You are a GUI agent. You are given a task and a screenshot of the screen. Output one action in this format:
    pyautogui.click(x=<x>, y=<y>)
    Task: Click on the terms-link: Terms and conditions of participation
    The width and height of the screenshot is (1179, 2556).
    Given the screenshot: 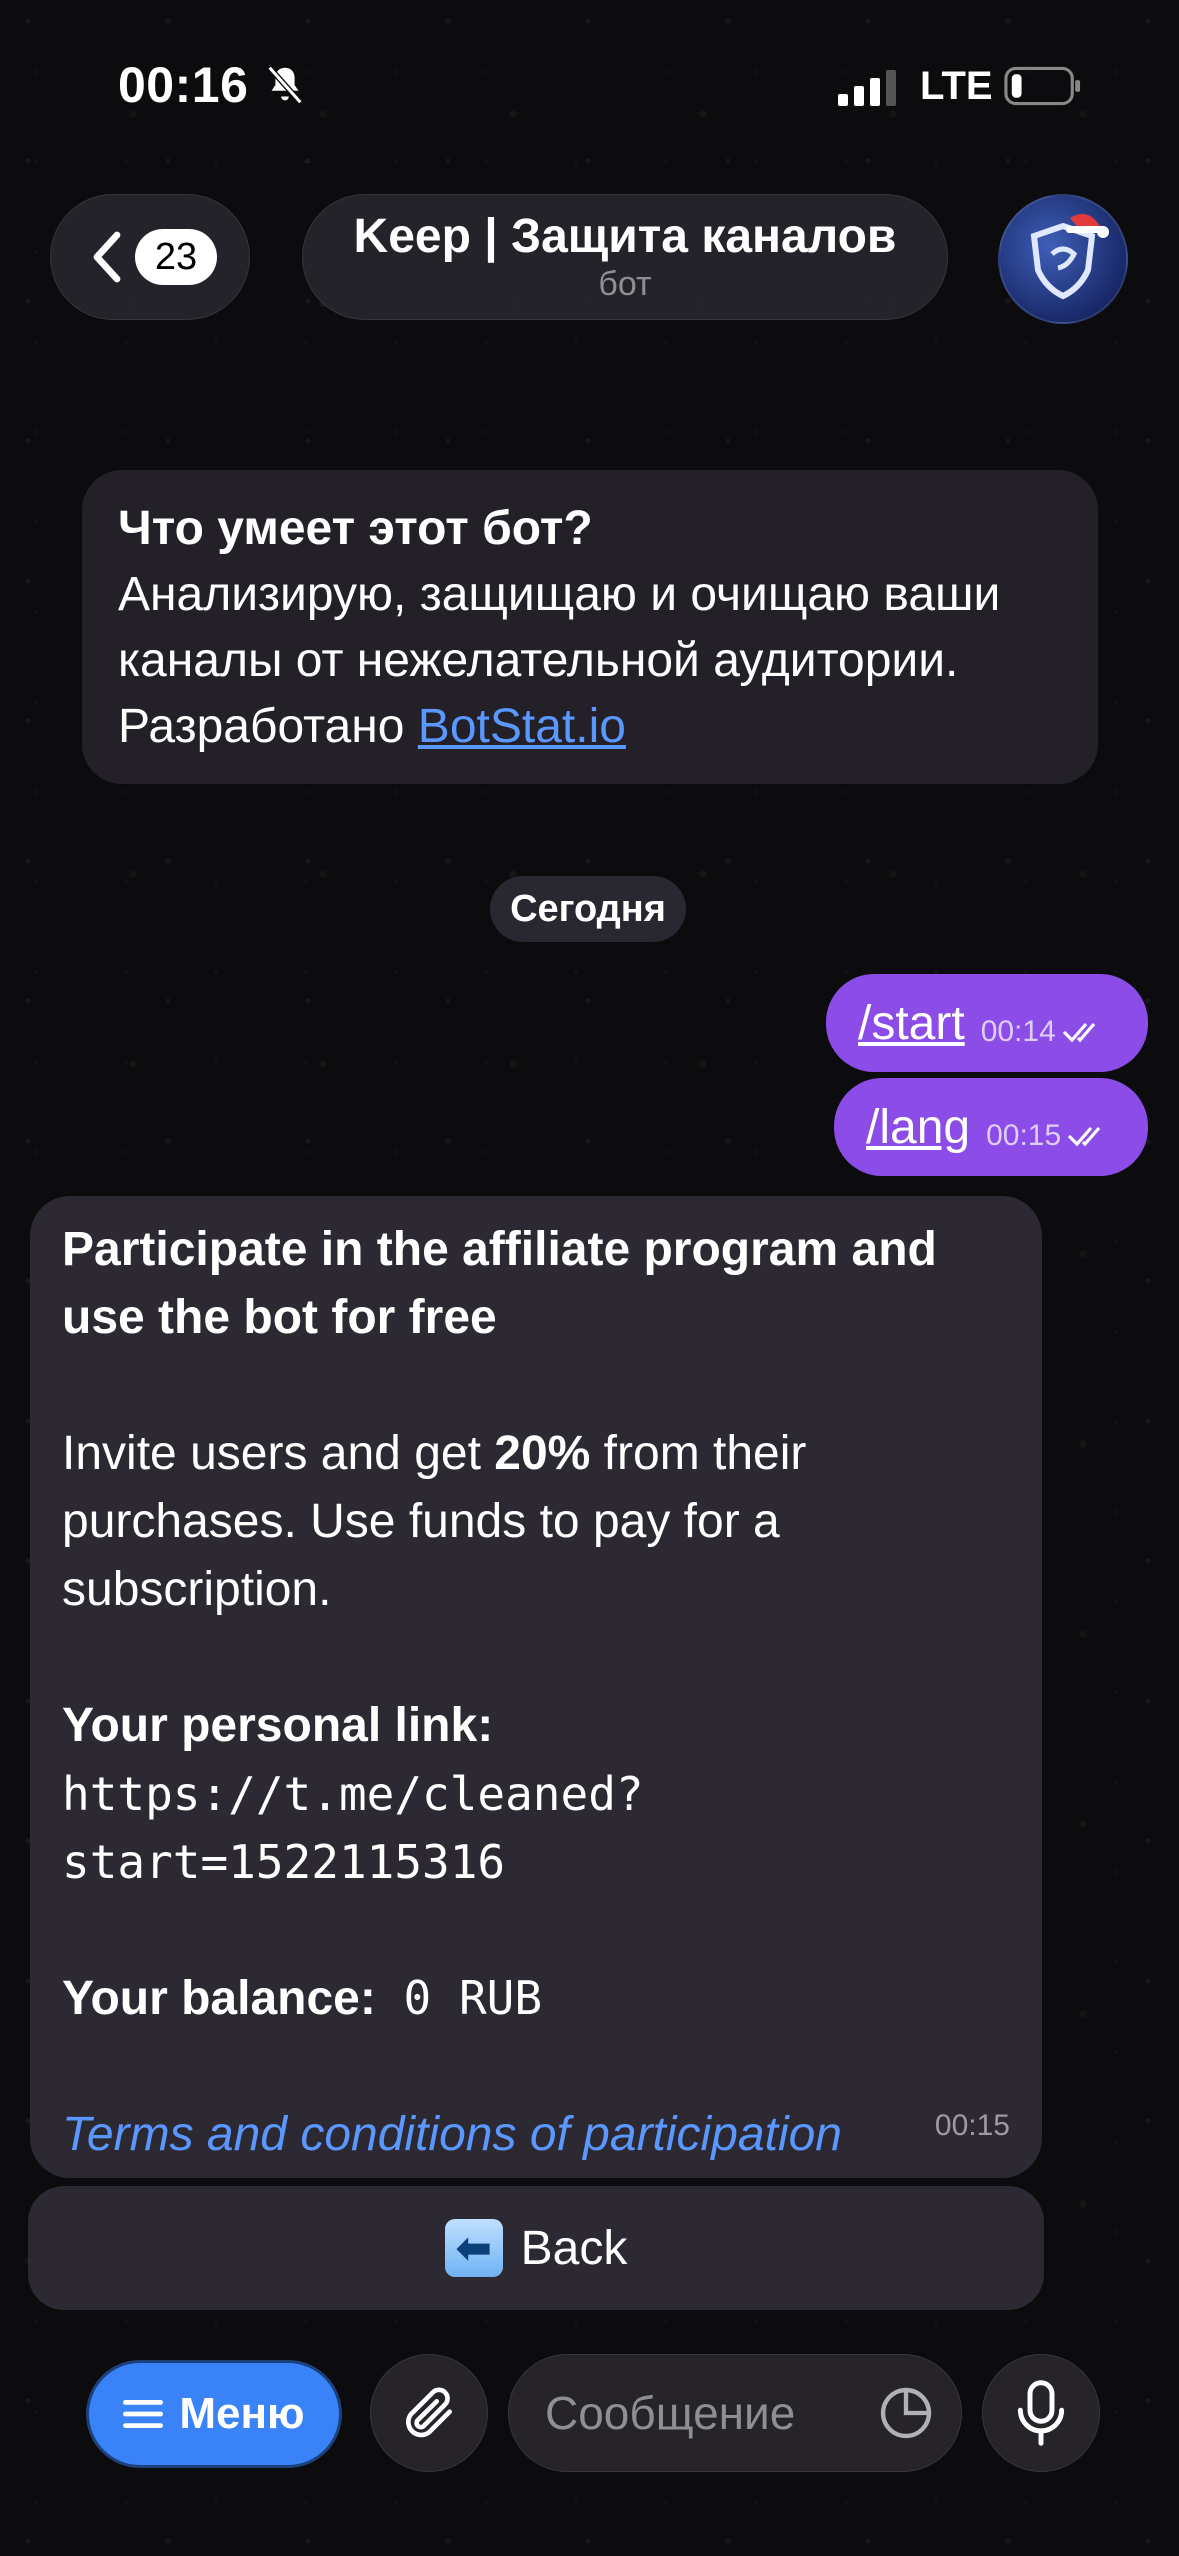 What is the action you would take?
    pyautogui.click(x=536, y=2135)
    